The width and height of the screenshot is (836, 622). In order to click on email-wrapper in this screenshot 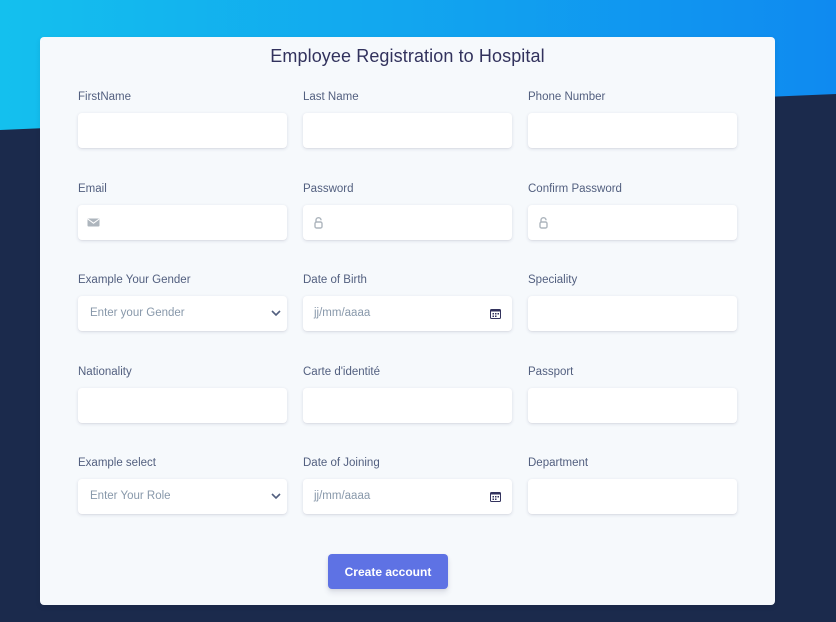, I will do `click(182, 222)`.